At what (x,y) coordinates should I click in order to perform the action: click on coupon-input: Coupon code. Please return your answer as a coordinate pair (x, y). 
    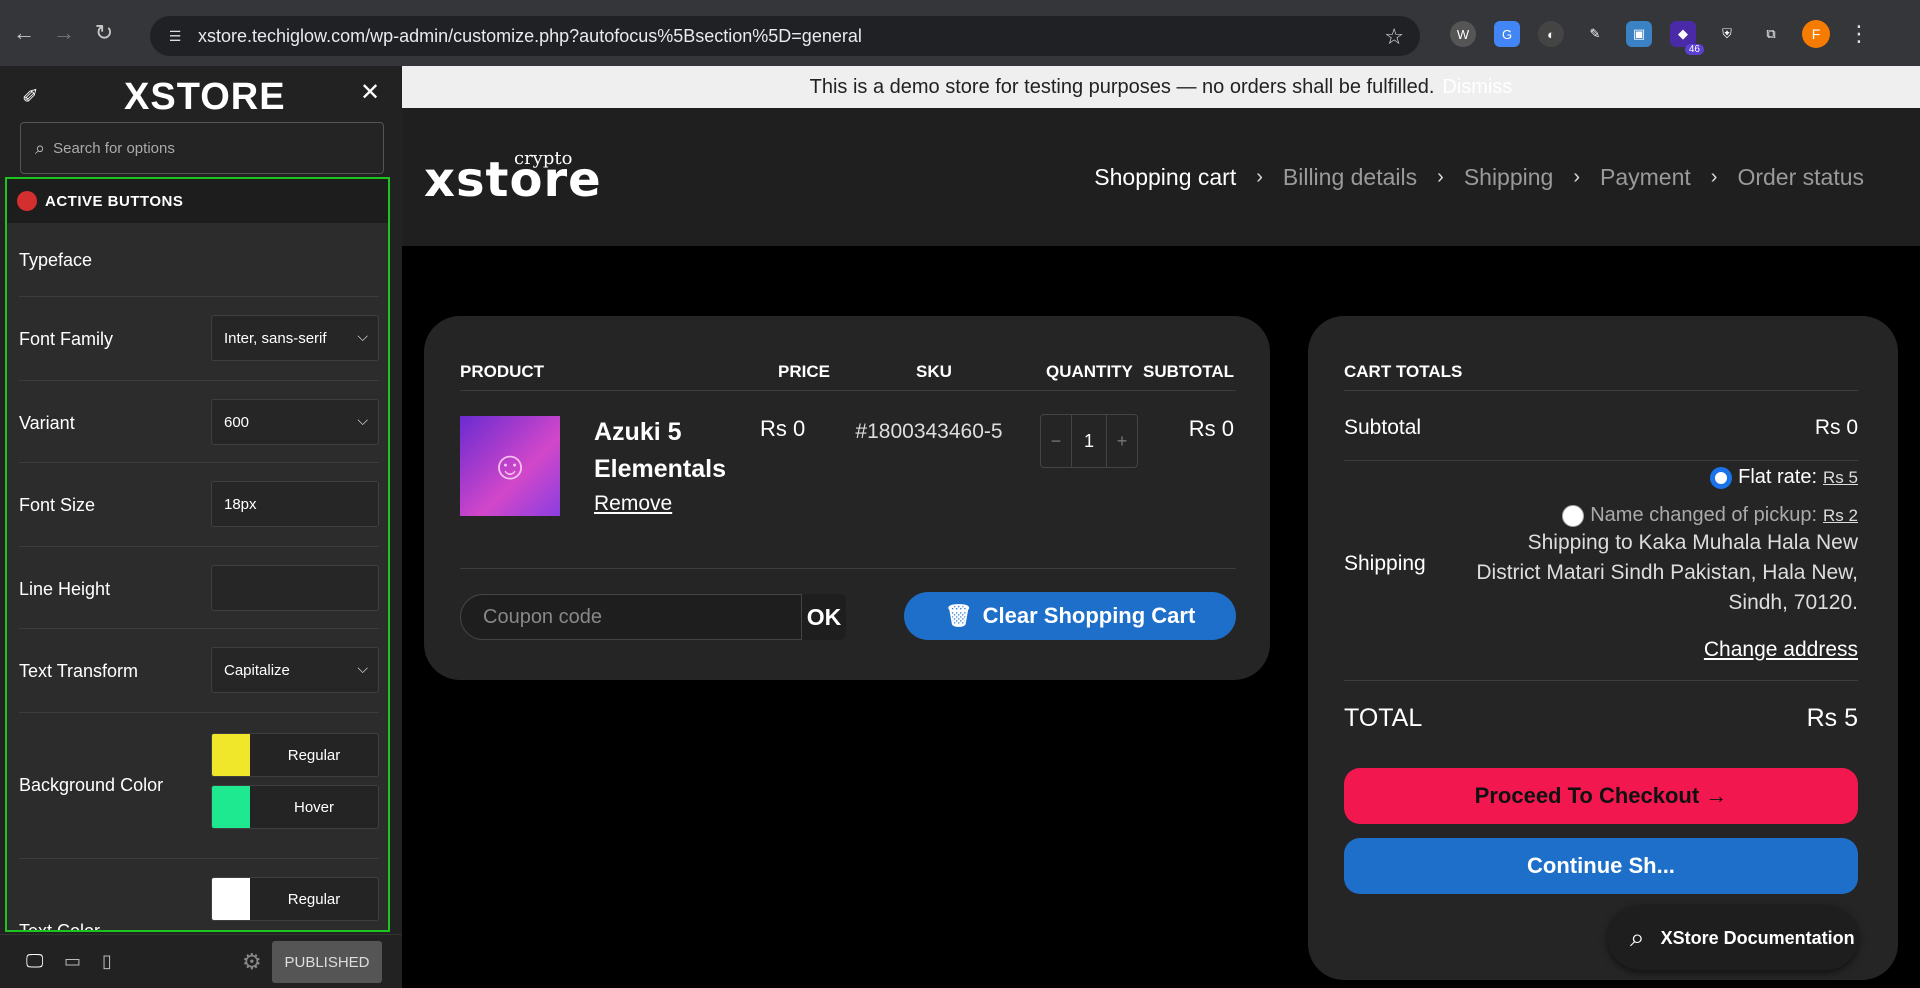
    Looking at the image, I should click on (631, 617).